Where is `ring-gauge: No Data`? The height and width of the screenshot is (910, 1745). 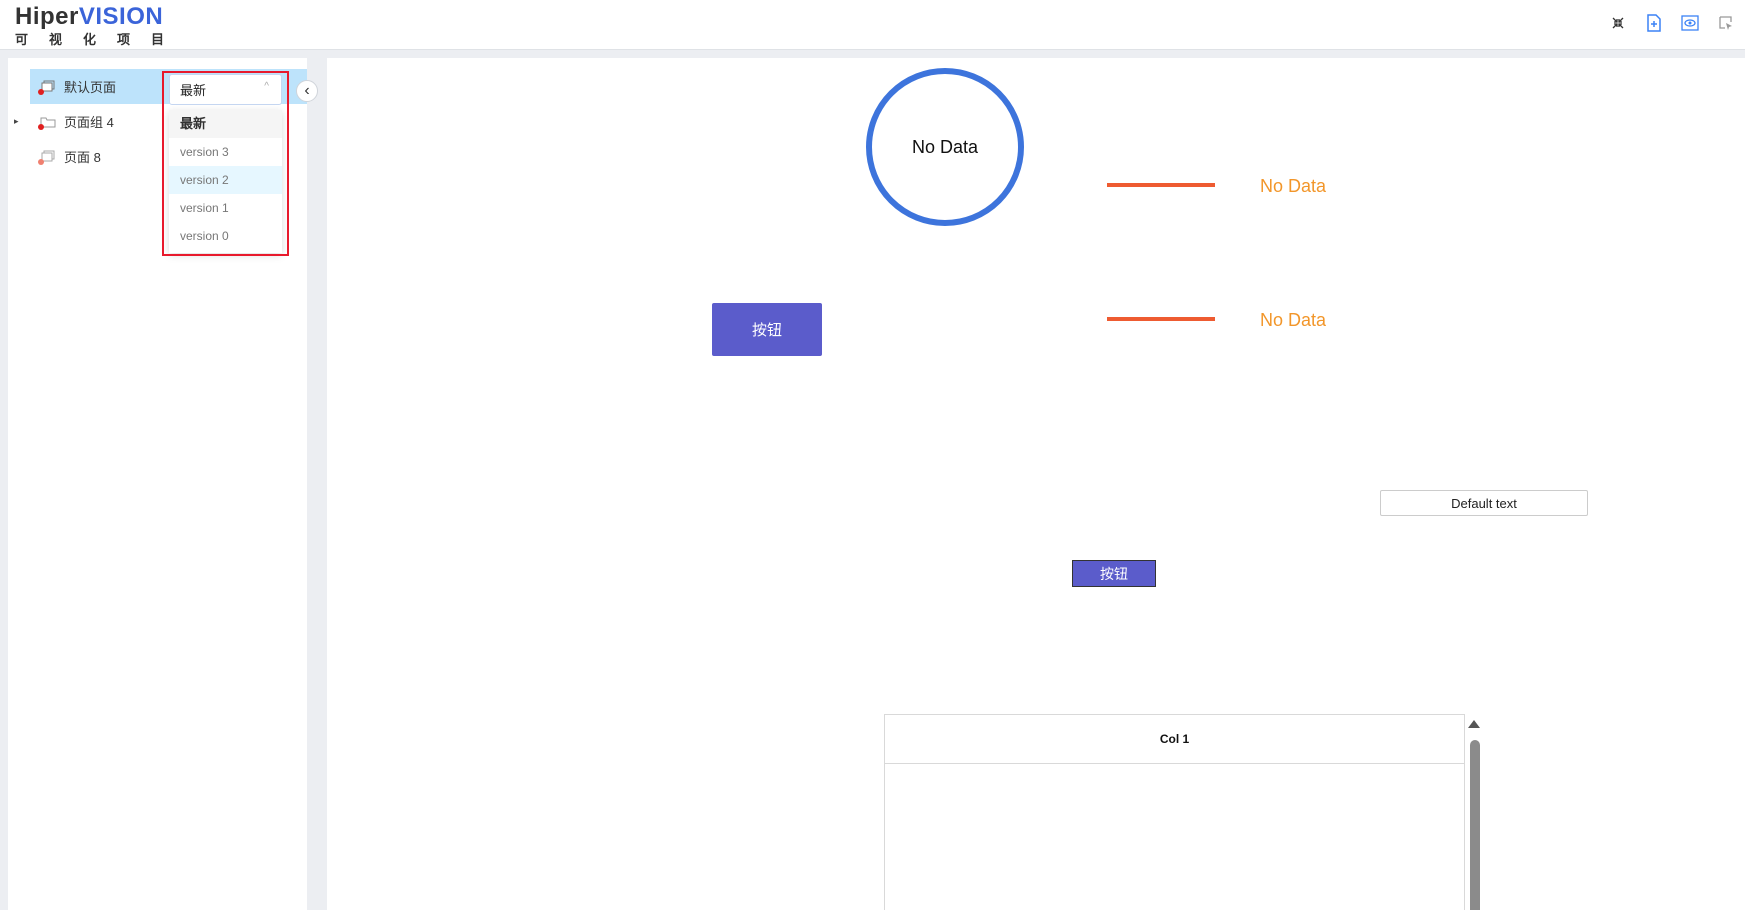 ring-gauge: No Data is located at coordinates (945, 147).